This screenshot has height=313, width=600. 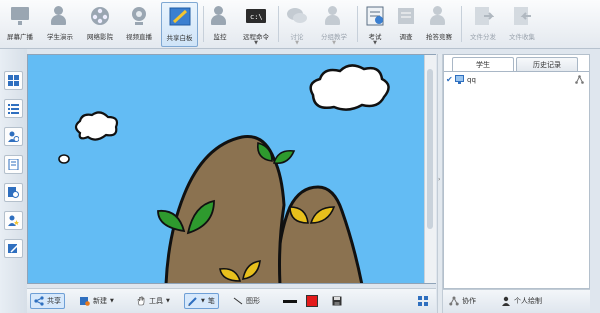 What do you see at coordinates (469, 301) in the screenshot?
I see `collaborate-label: 协作` at bounding box center [469, 301].